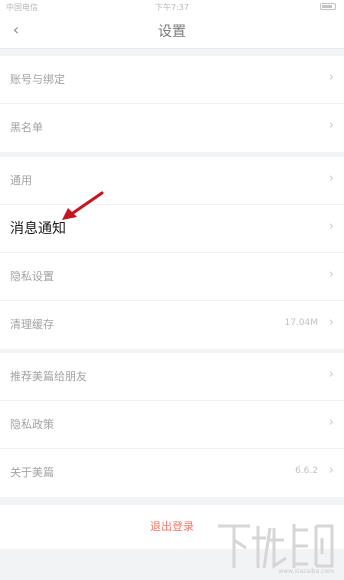  What do you see at coordinates (172, 325) in the screenshot?
I see `settings-item-clear-cache: 清理缓存 17.04M ›` at bounding box center [172, 325].